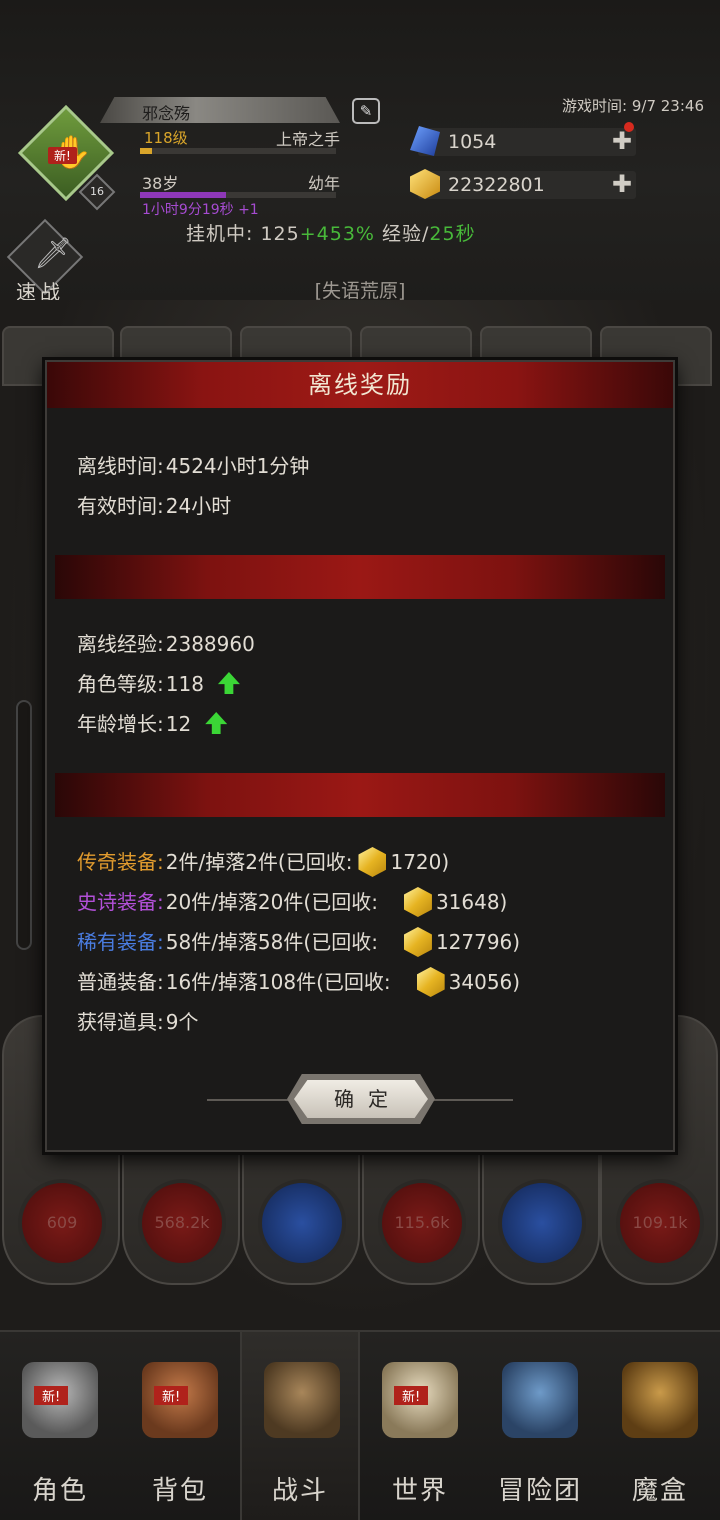 The width and height of the screenshot is (720, 1520). What do you see at coordinates (193, 464) in the screenshot?
I see `offline-time-row: 离线时间: 4524小时1分钟` at bounding box center [193, 464].